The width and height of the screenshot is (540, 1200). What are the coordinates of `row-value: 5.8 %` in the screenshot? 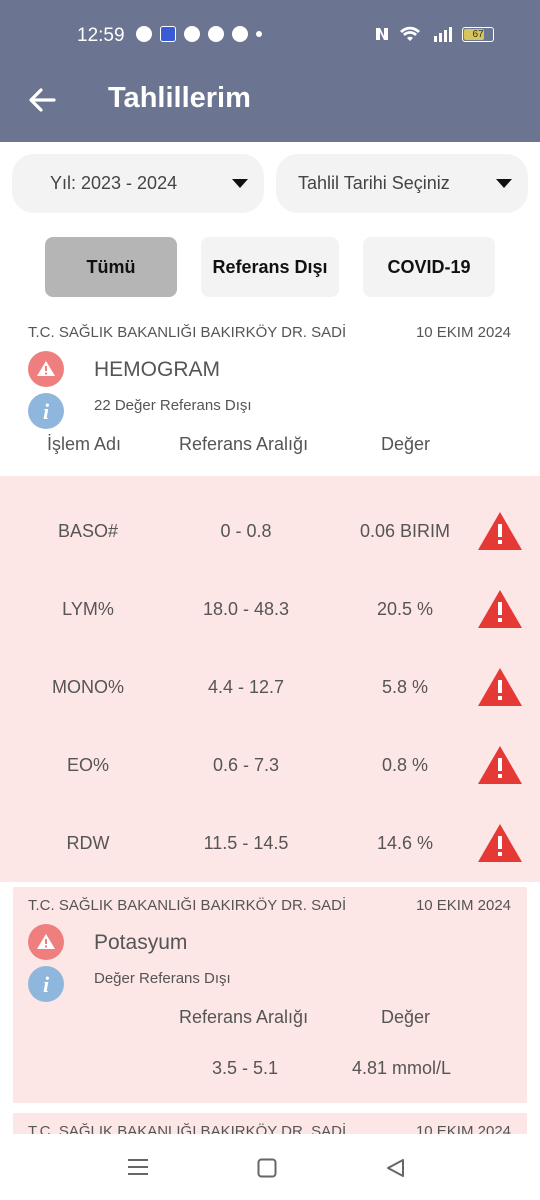 It's located at (405, 686).